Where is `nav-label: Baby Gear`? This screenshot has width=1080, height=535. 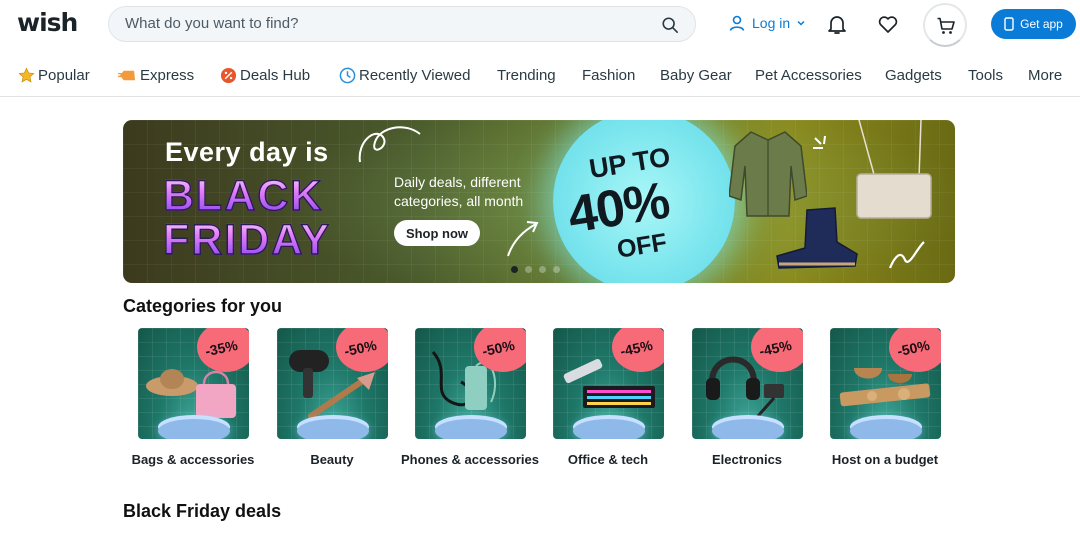 nav-label: Baby Gear is located at coordinates (696, 75).